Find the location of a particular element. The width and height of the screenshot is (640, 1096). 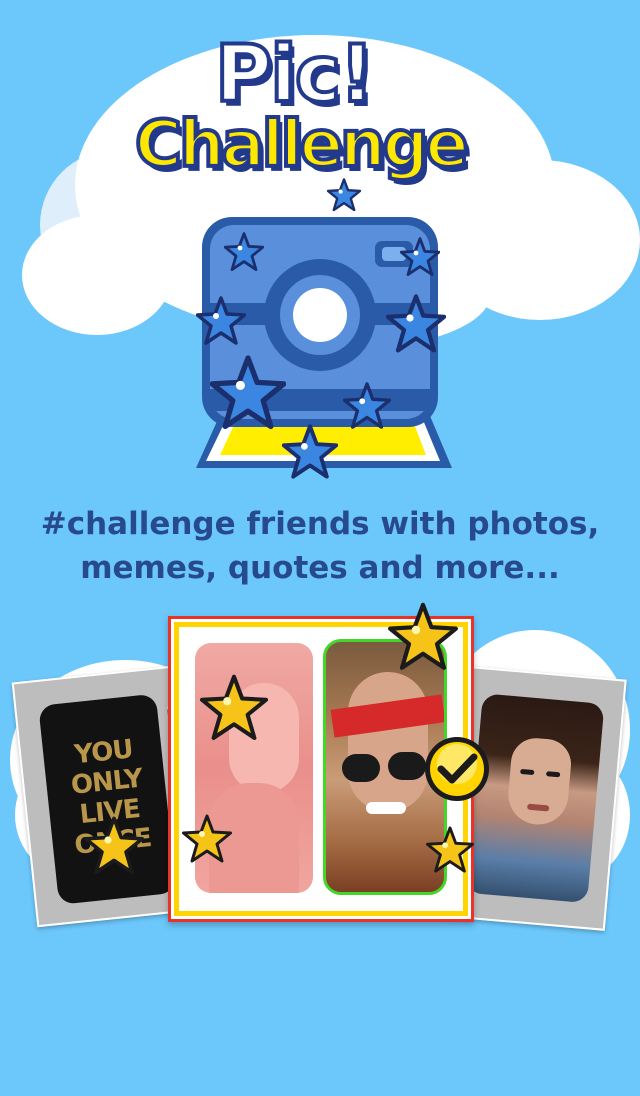

app-logo: Pic! Challenge is located at coordinates (320, 110).